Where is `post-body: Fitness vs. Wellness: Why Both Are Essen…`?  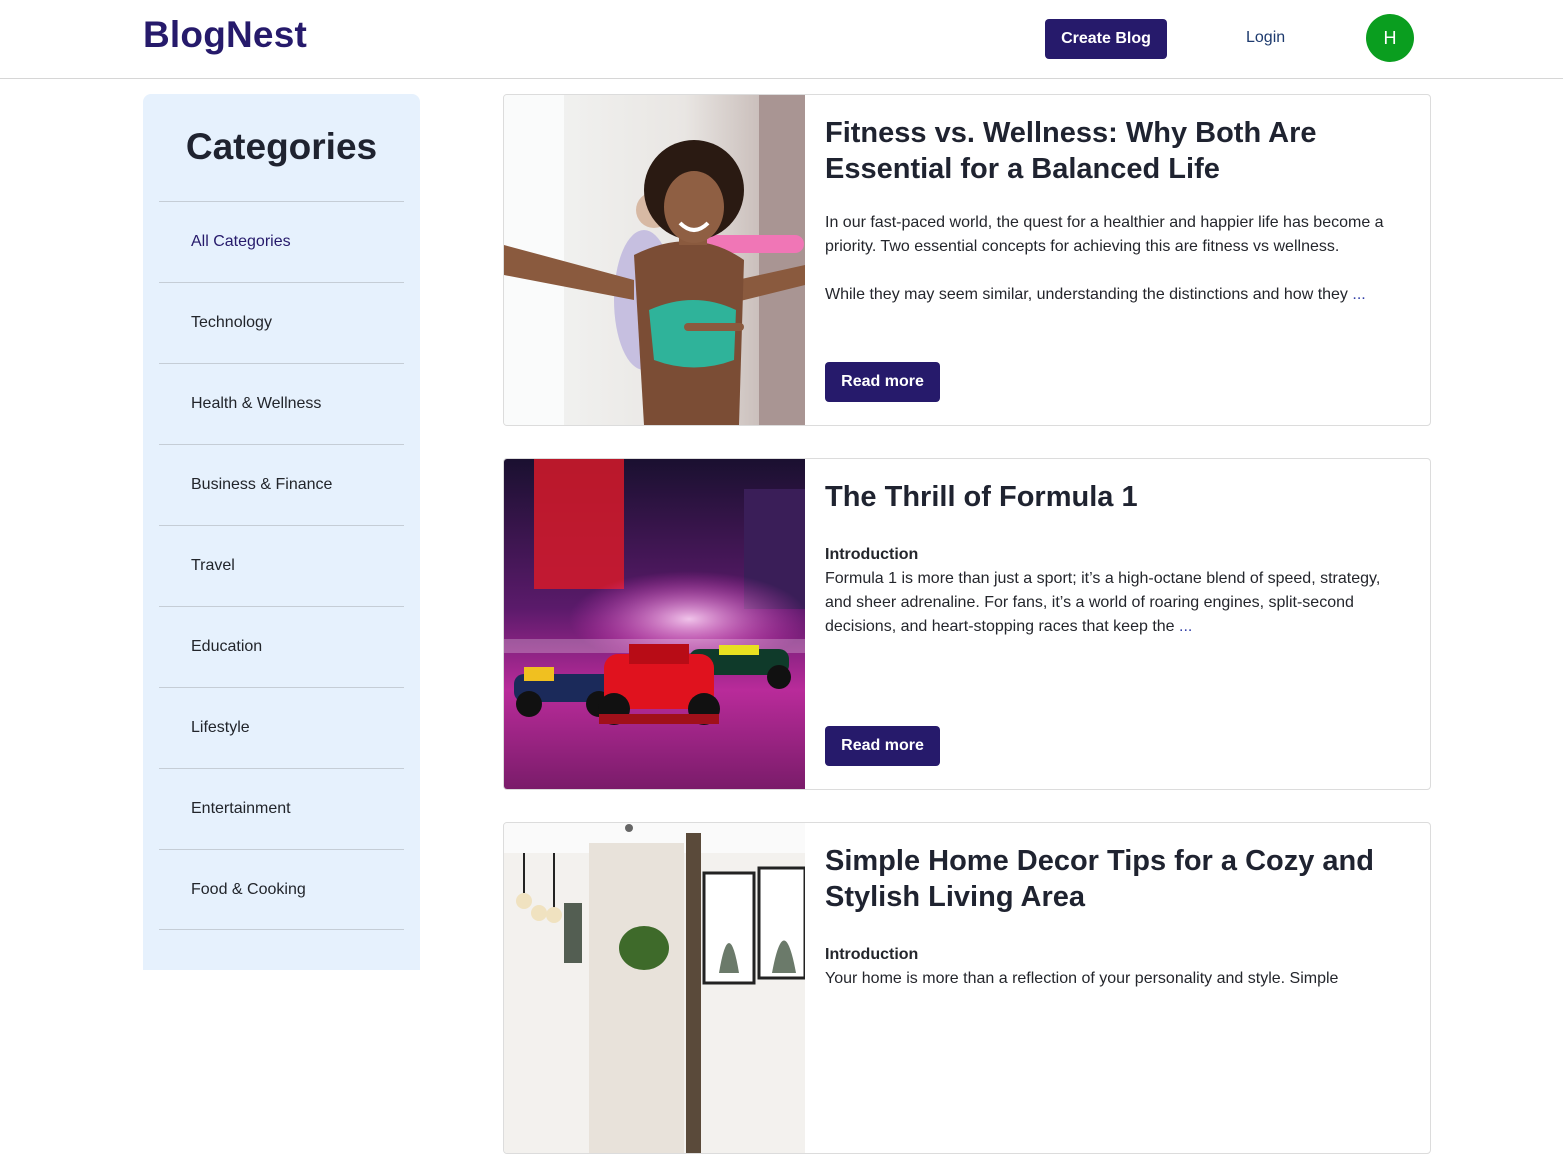 post-body: Fitness vs. Wellness: Why Both Are Essen… is located at coordinates (1115, 213).